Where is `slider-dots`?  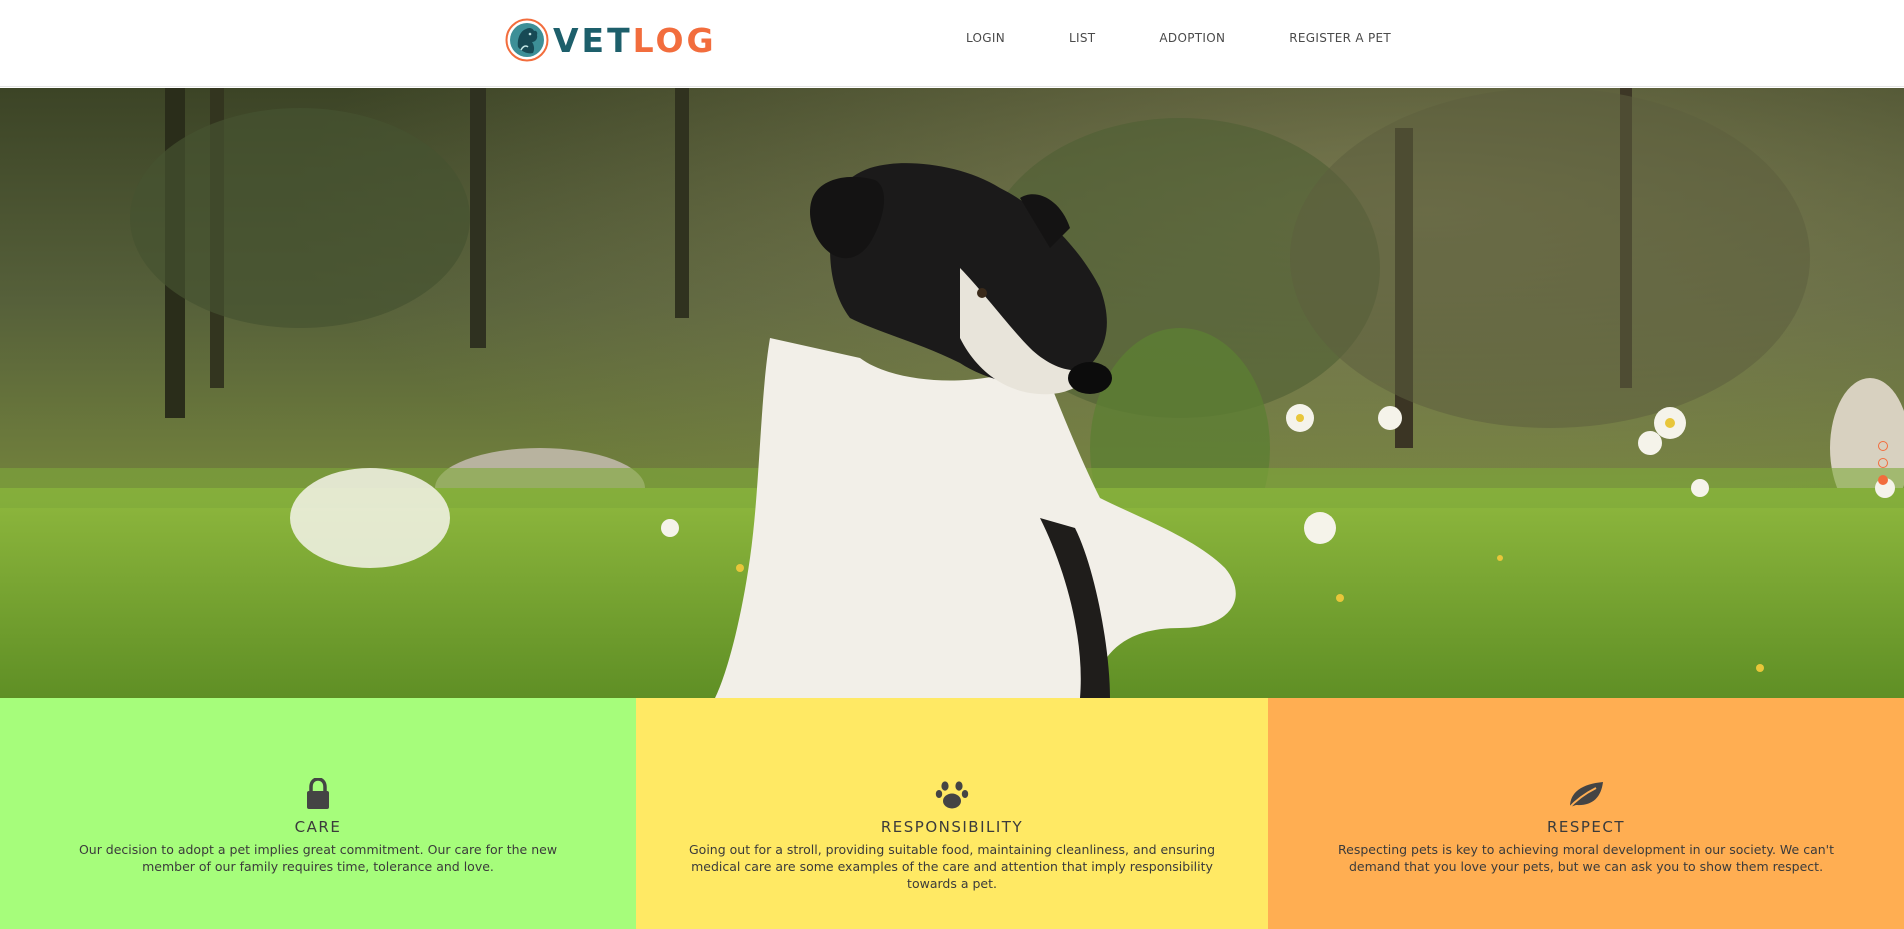
slider-dots is located at coordinates (1884, 466).